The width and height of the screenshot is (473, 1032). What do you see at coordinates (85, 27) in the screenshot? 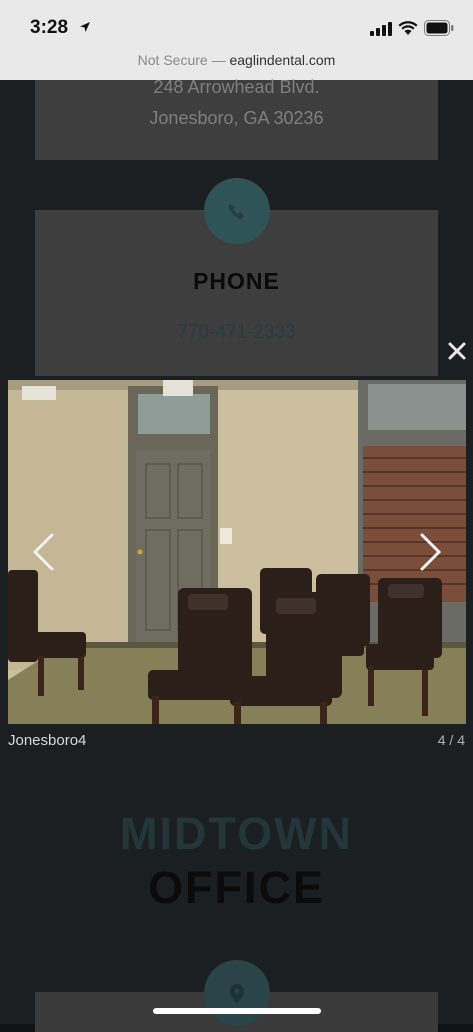
I see `location-arrow-icon` at bounding box center [85, 27].